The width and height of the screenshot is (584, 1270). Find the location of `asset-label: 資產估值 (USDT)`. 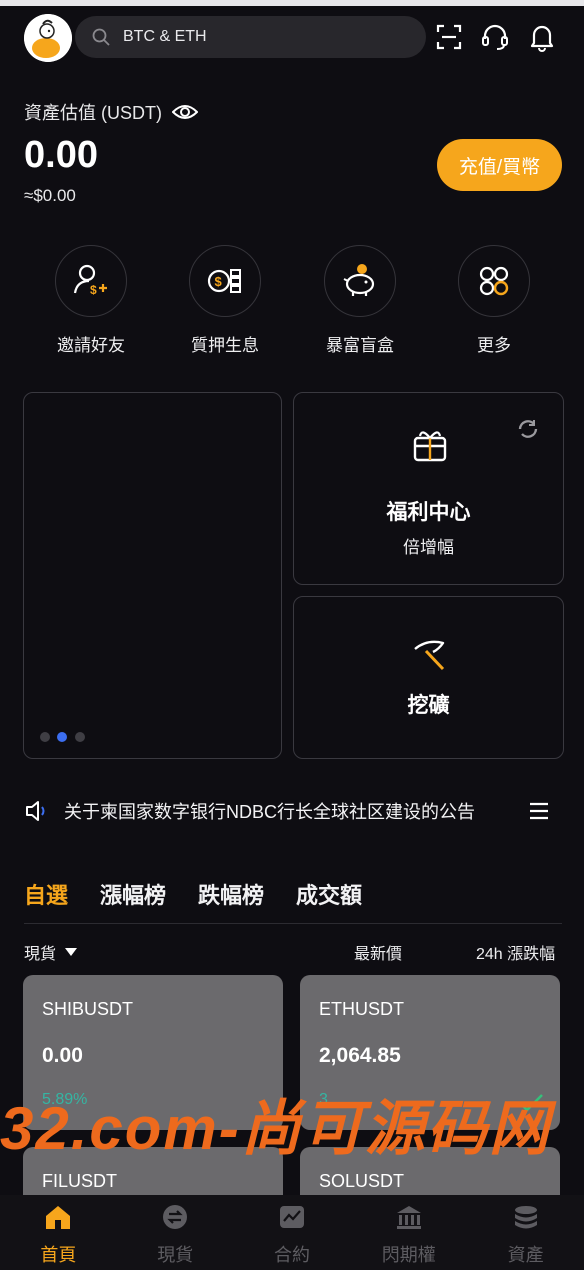

asset-label: 資產估值 (USDT) is located at coordinates (111, 112).